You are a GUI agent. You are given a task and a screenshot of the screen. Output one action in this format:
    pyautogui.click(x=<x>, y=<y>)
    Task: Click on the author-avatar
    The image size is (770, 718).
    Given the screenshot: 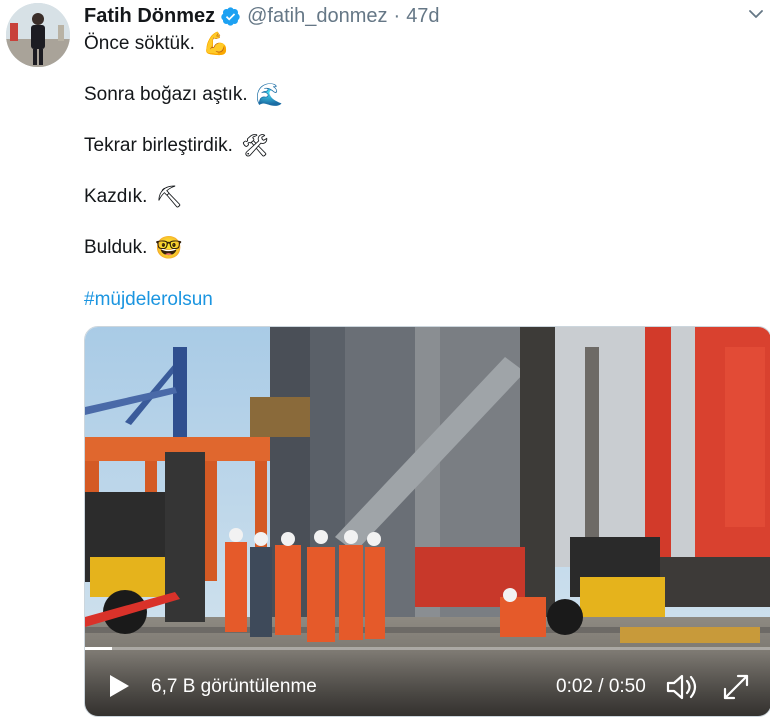 What is the action you would take?
    pyautogui.click(x=38, y=35)
    